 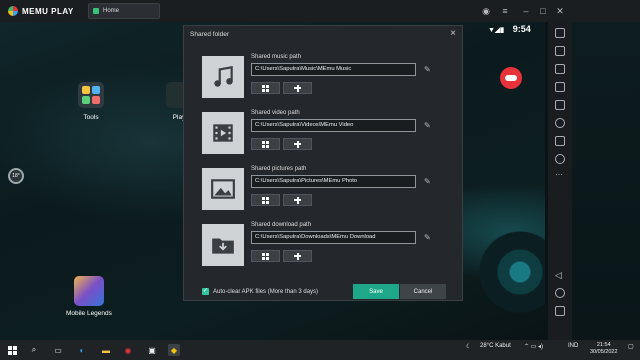 I want to click on open-pictures-folder-button, so click(x=265, y=200).